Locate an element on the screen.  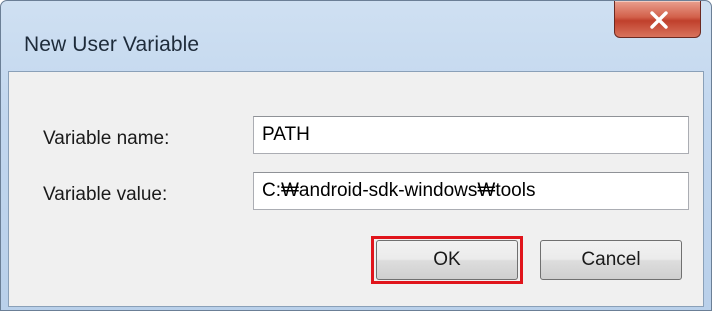
close-button is located at coordinates (657, 19).